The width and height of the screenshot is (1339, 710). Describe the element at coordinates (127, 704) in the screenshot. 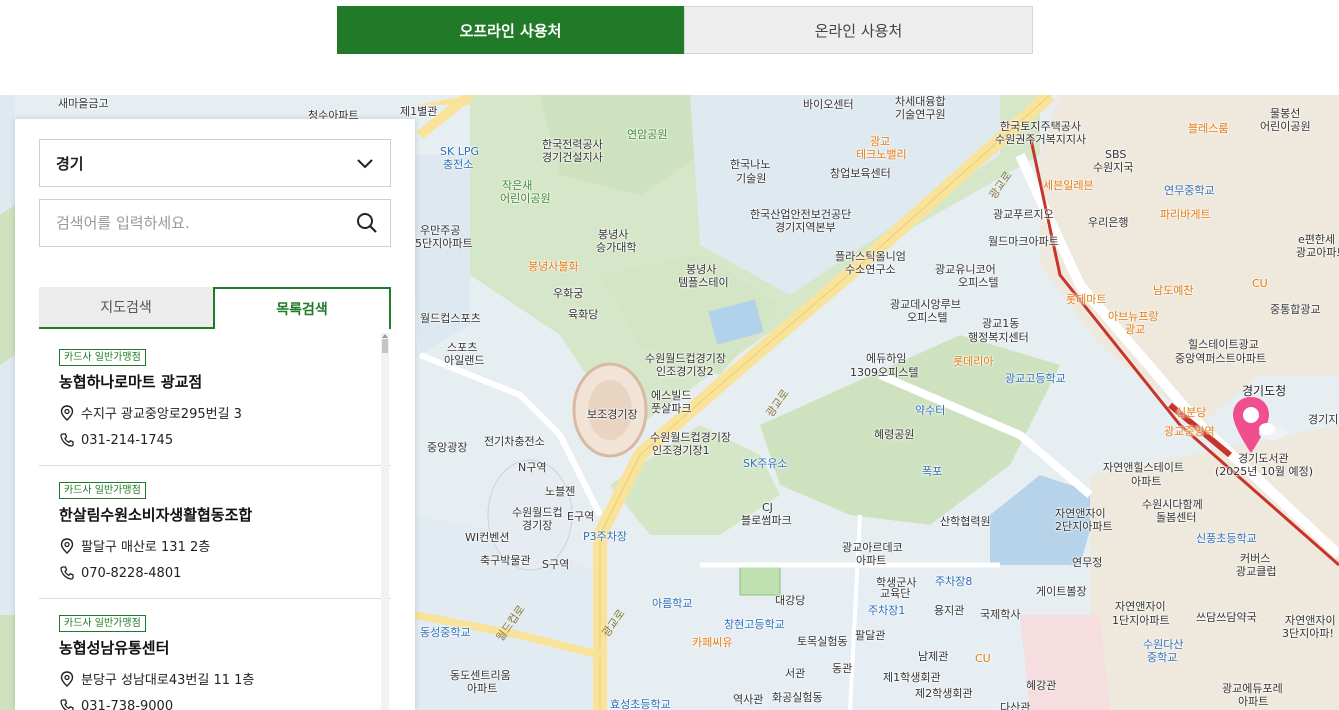

I see `store-phone: 031-738-9000` at that location.